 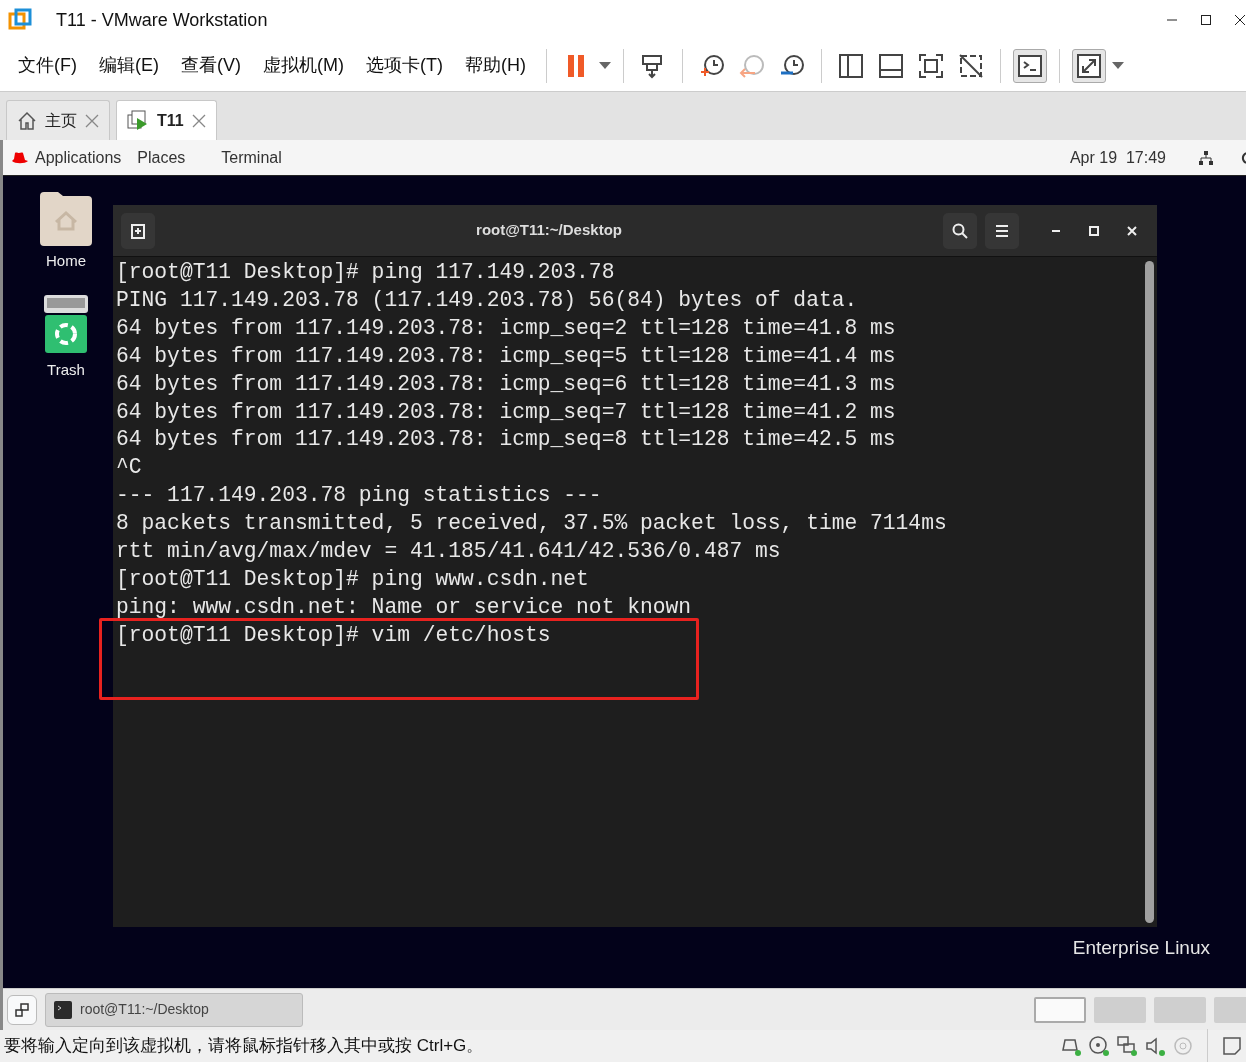 What do you see at coordinates (359, 496) in the screenshot?
I see `terminal-line: --- 117.149.203.78 ping statistics ---` at bounding box center [359, 496].